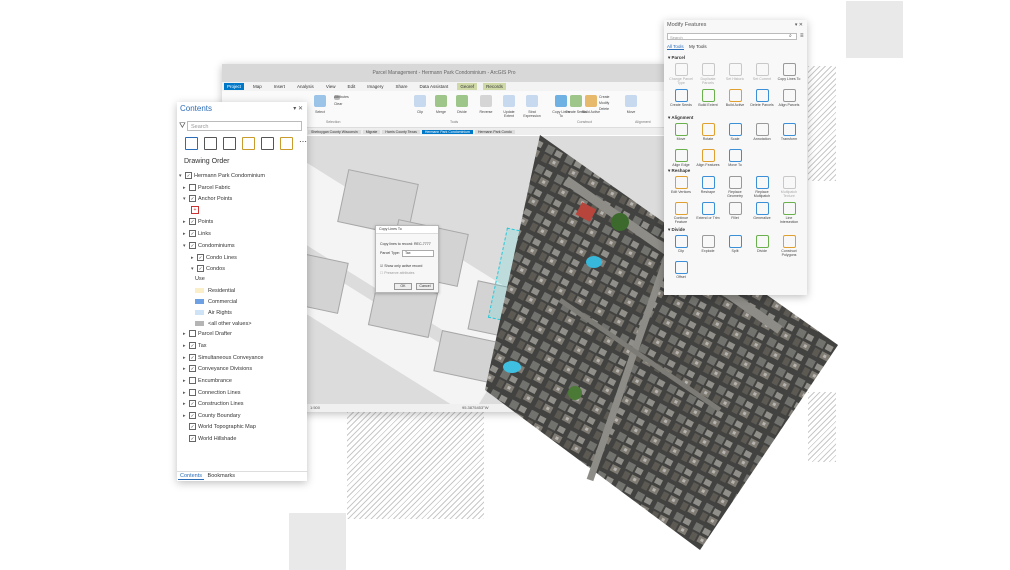 The height and width of the screenshot is (570, 1010). Describe the element at coordinates (403, 286) in the screenshot. I see `ok-button: OK` at that location.